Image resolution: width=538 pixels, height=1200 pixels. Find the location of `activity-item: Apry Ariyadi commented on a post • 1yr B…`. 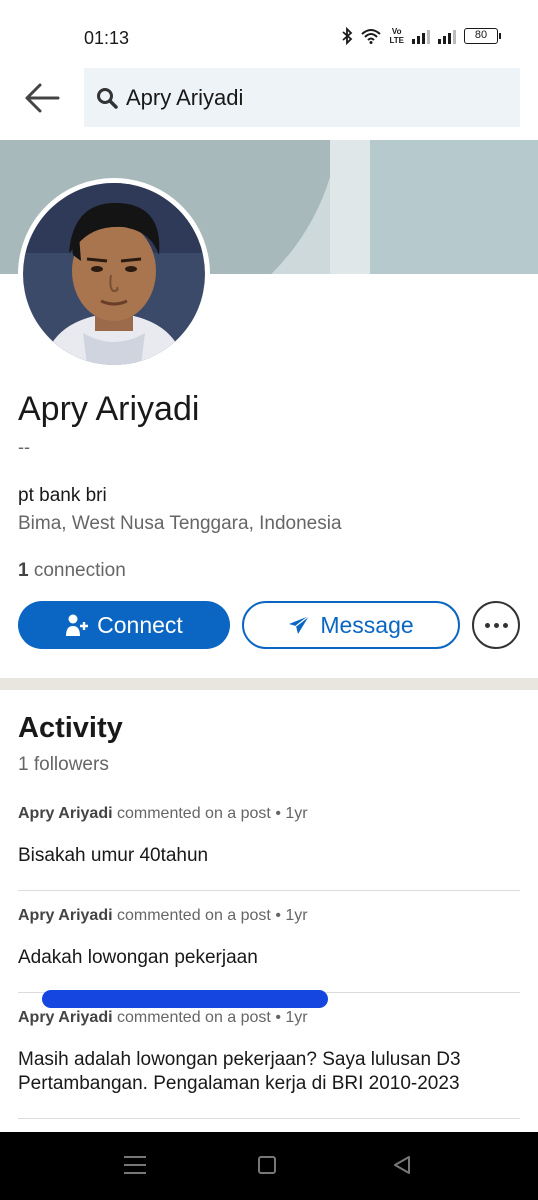

activity-item: Apry Ariyadi commented on a post • 1yr B… is located at coordinates (269, 836).